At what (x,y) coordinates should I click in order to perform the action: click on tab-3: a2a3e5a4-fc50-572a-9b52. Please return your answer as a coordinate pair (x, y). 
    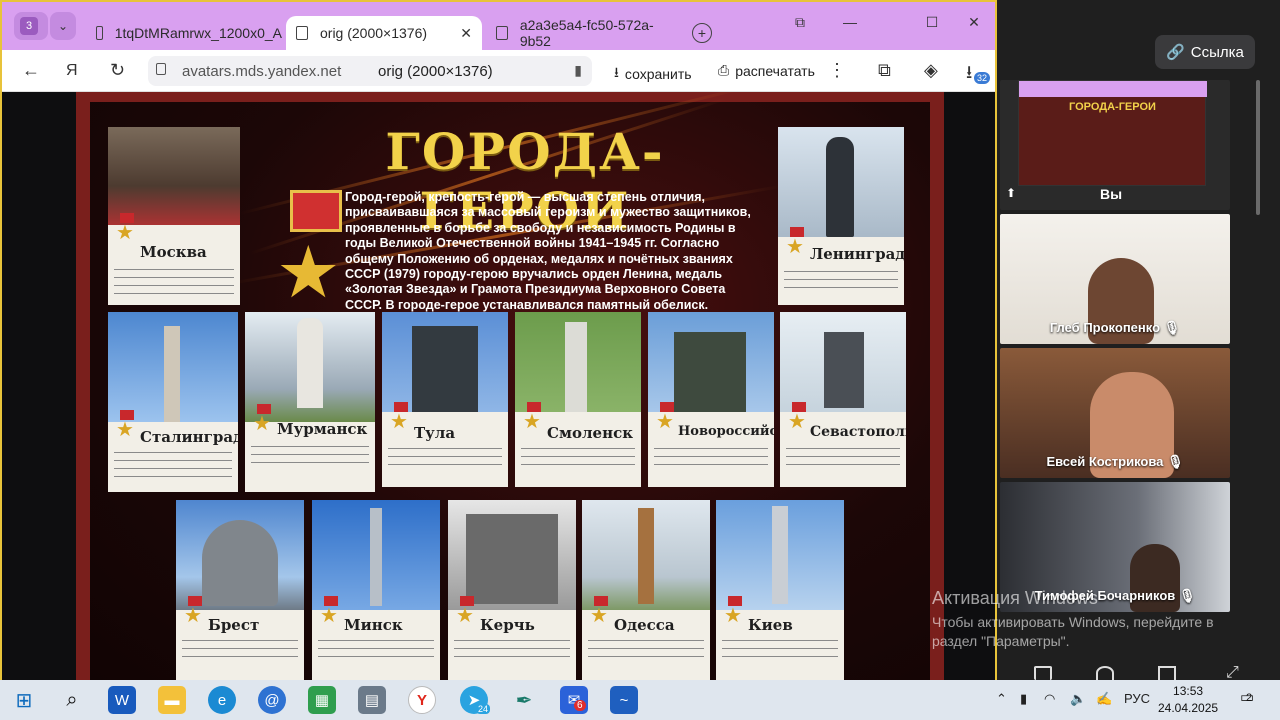
    Looking at the image, I should click on (584, 33).